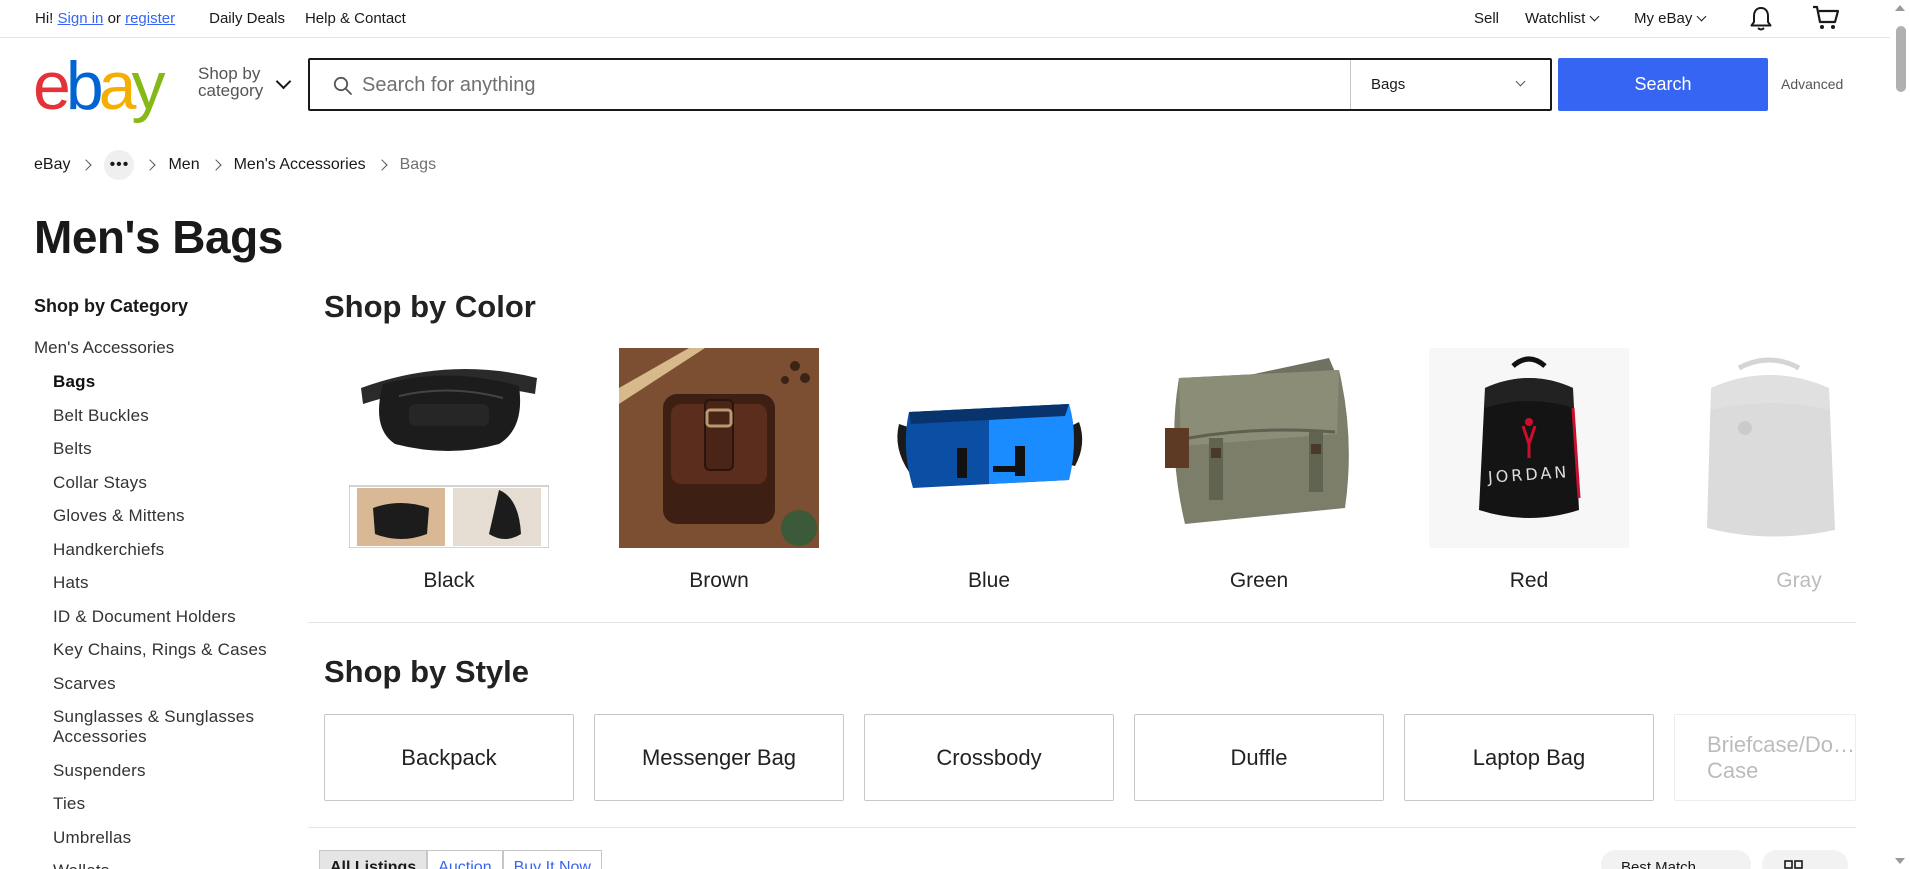 The image size is (1910, 869). Describe the element at coordinates (163, 416) in the screenshot. I see `sidebar-item-belt-buckles: Belt Buckles` at that location.